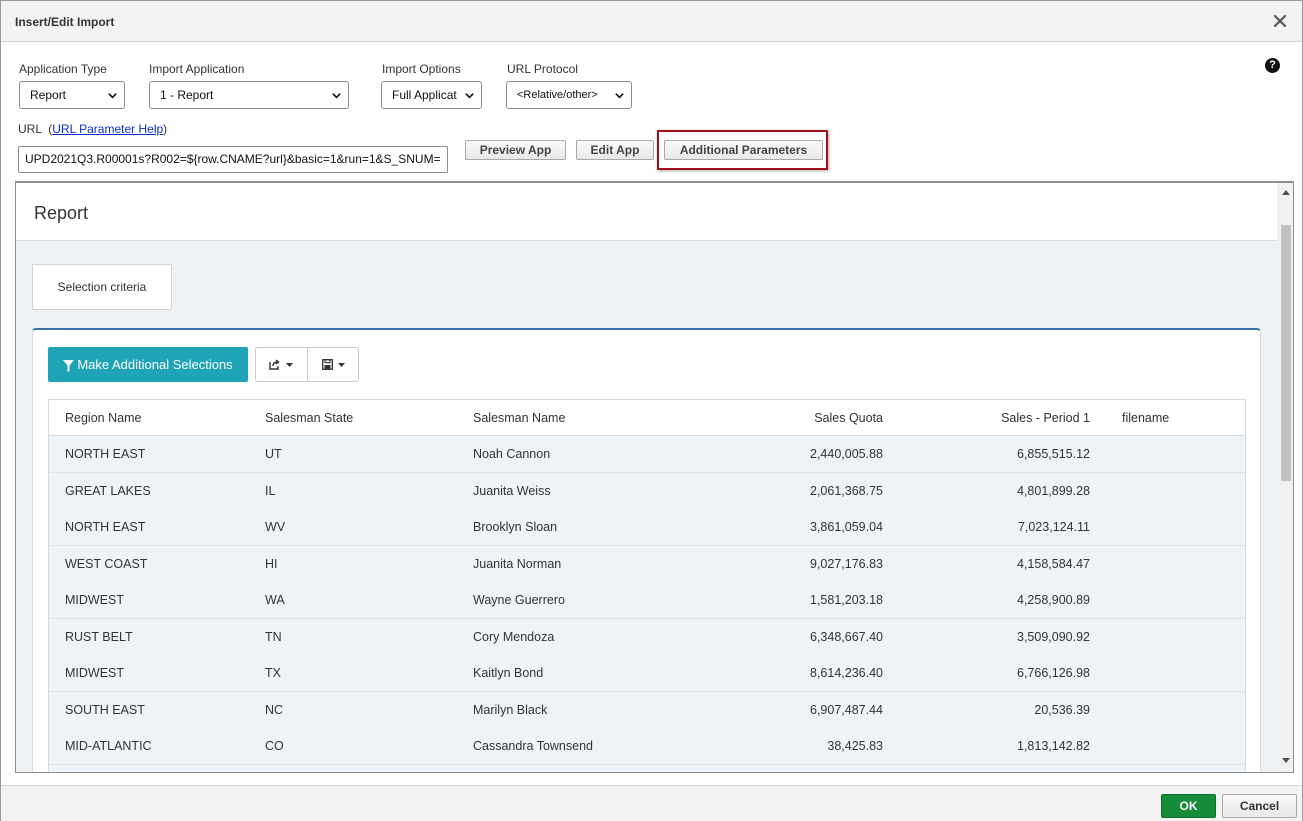  Describe the element at coordinates (63, 69) in the screenshot. I see `application-type-label: Application Type` at that location.